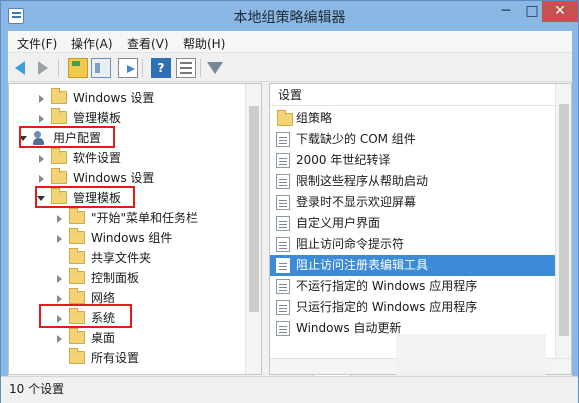 The height and width of the screenshot is (403, 579). What do you see at coordinates (85, 197) in the screenshot?
I see `annotation-box-admin-templates` at bounding box center [85, 197].